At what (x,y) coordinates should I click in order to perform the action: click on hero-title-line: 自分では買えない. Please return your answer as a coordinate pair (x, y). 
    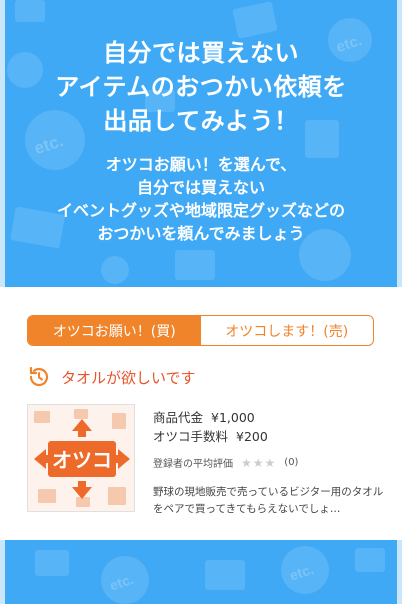
    Looking at the image, I should click on (201, 53).